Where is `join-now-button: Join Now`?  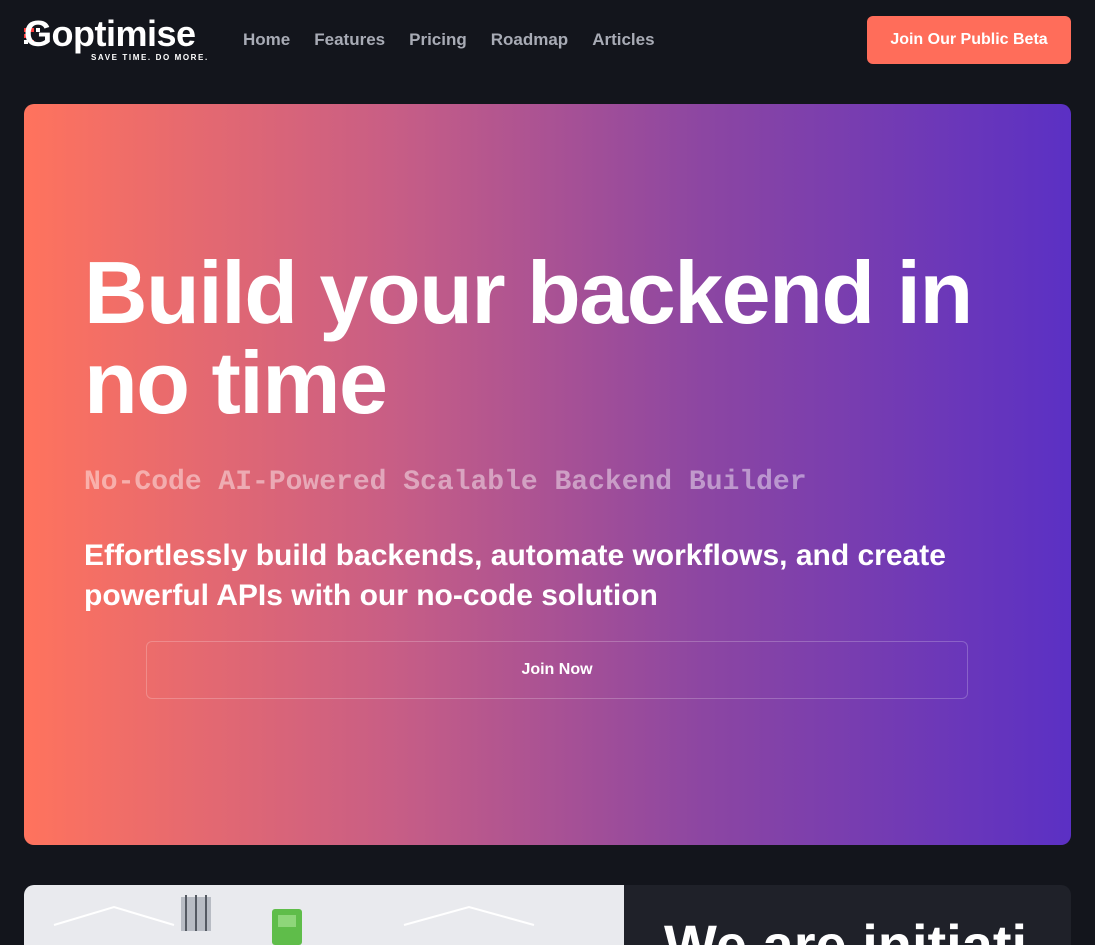 join-now-button: Join Now is located at coordinates (557, 670).